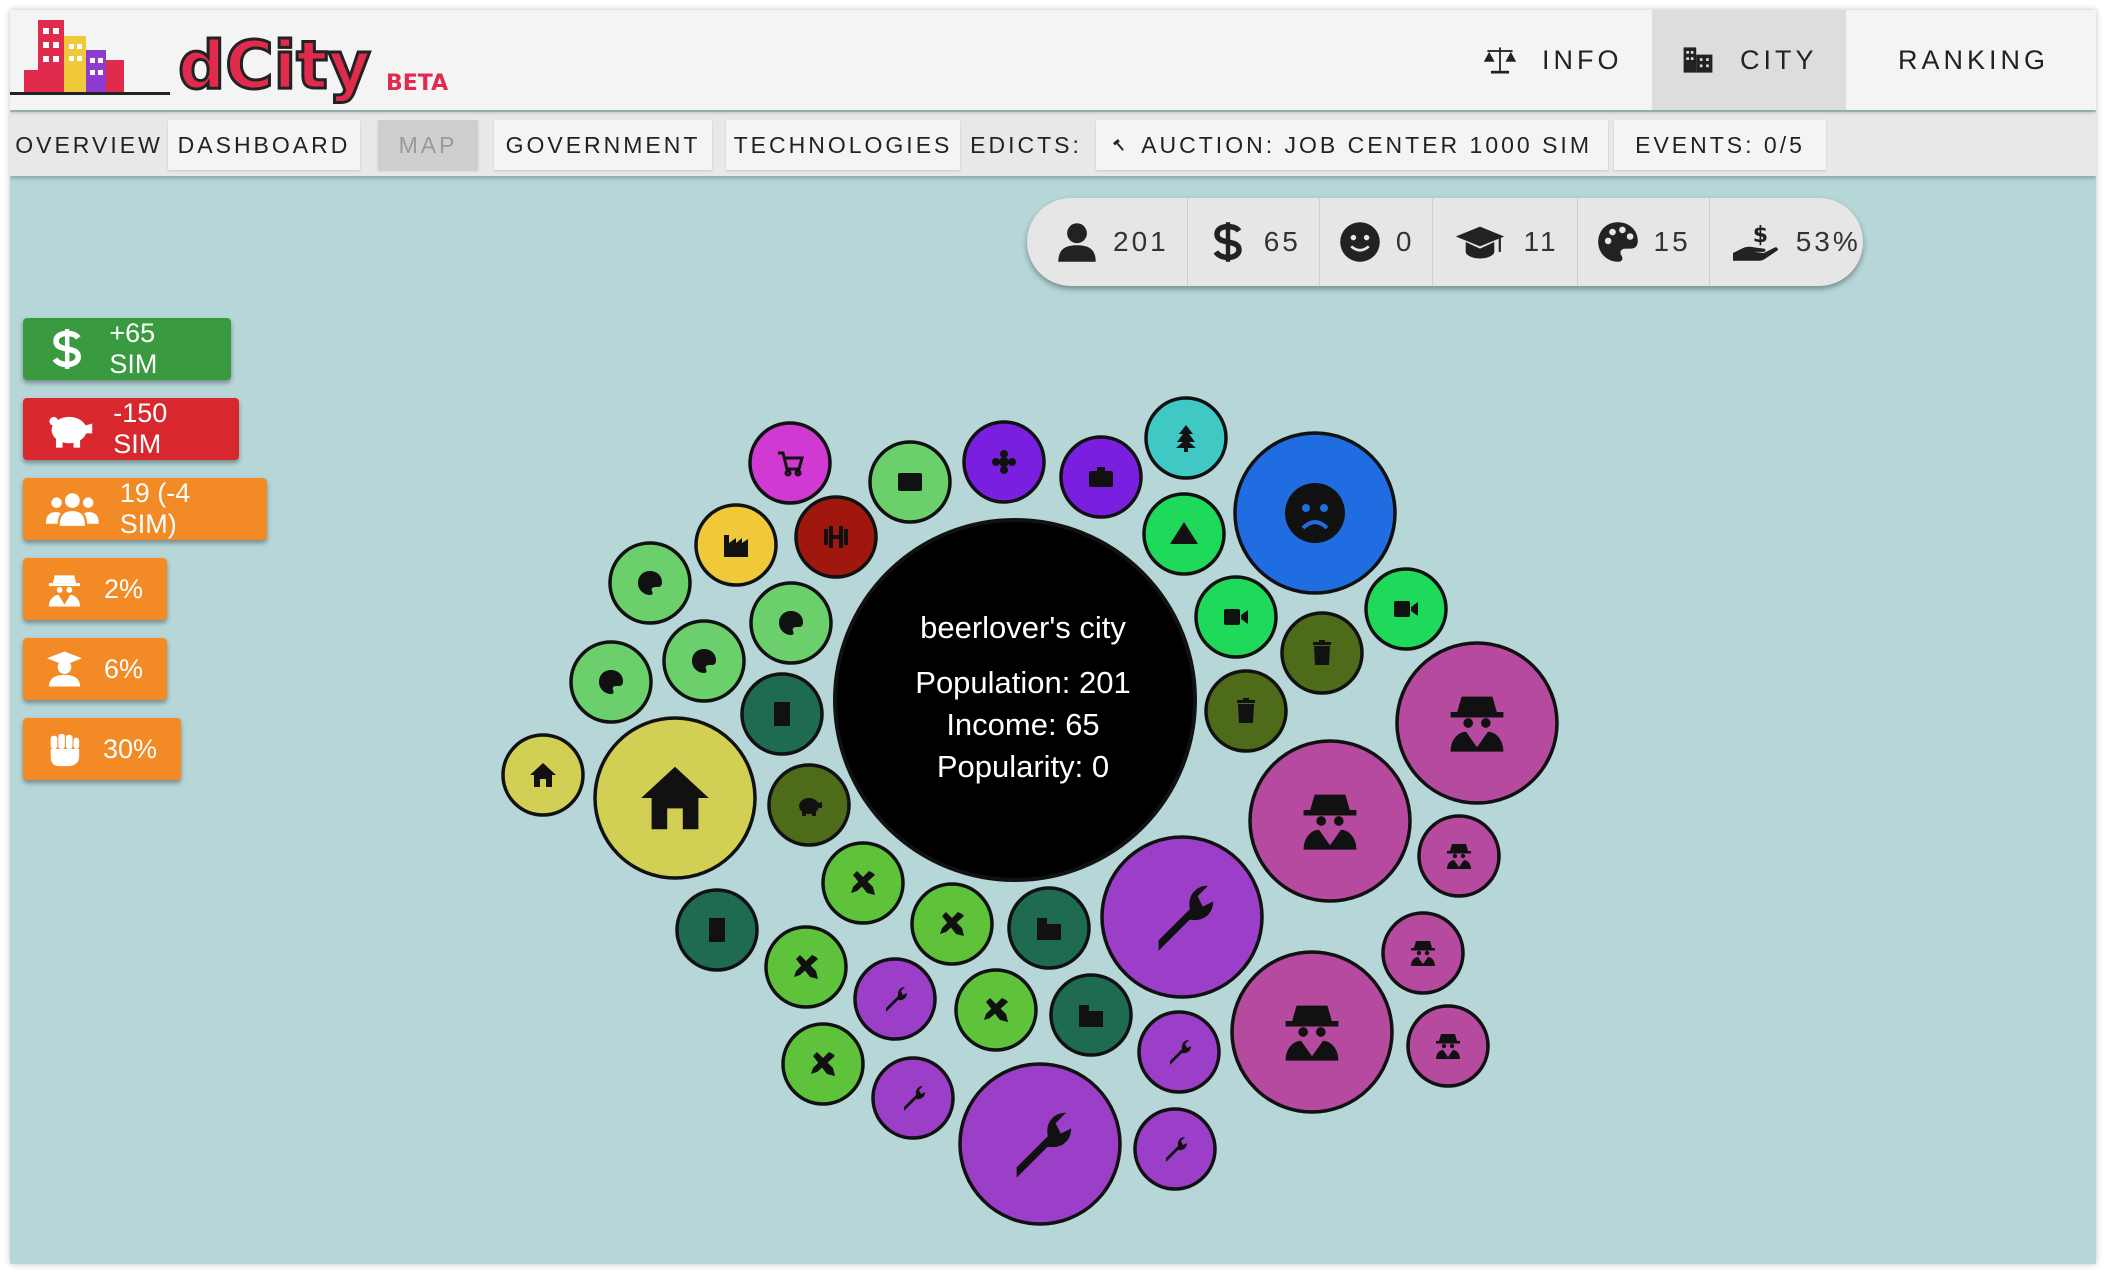 The image size is (2106, 1274). I want to click on tab-dashboard: DASHBOARD, so click(264, 145).